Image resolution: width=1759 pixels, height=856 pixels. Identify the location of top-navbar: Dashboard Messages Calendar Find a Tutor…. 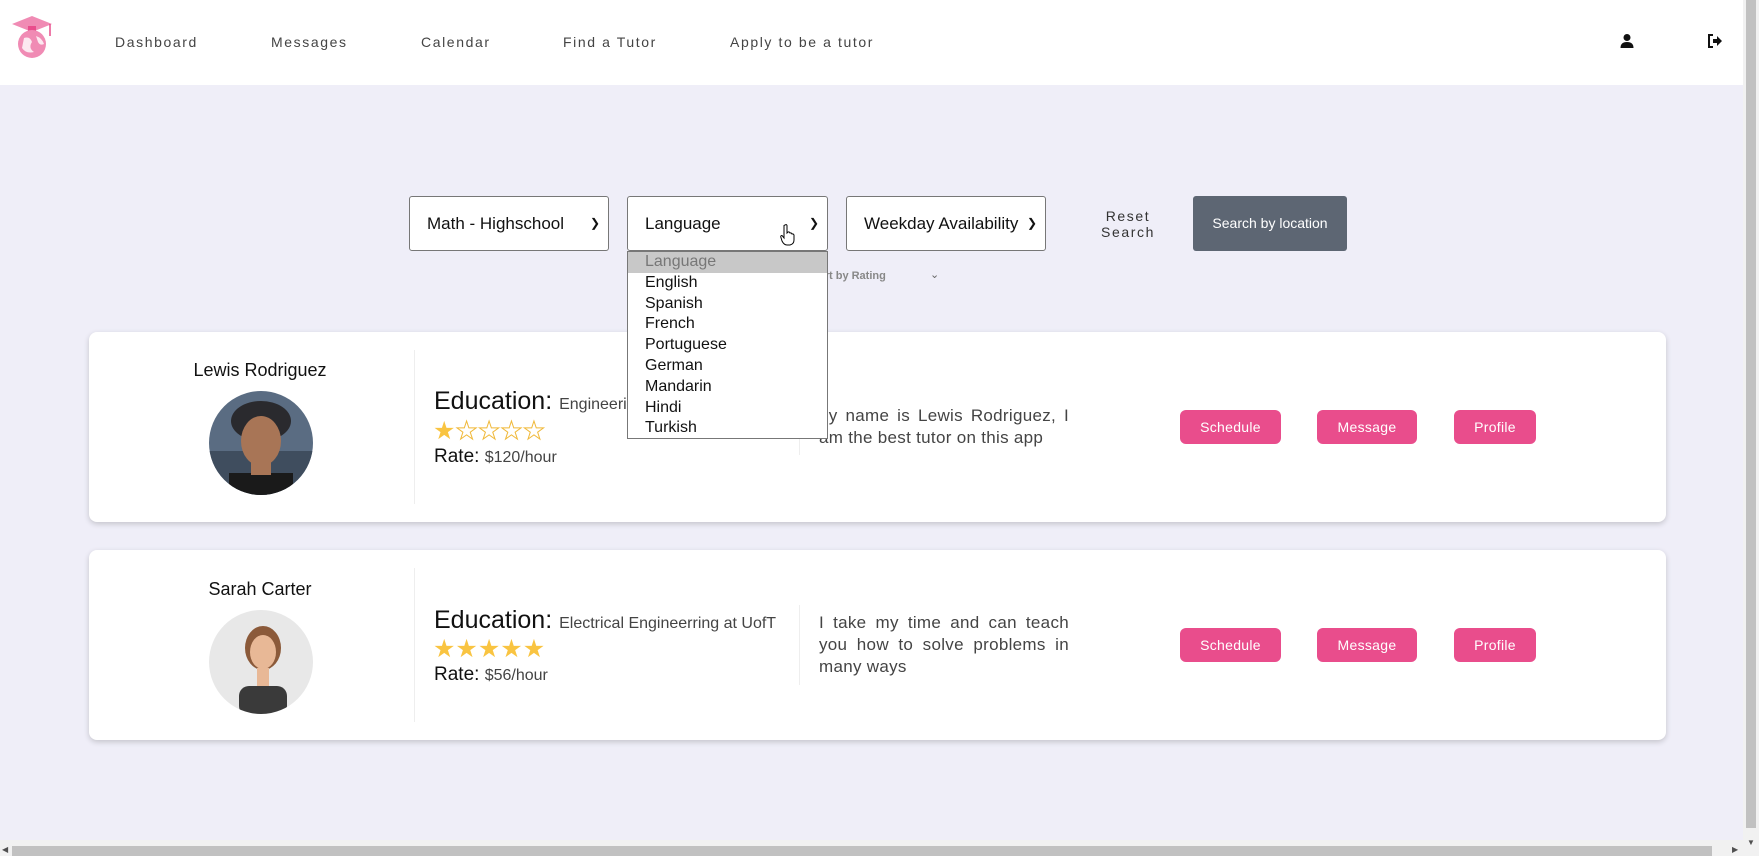
(871, 42).